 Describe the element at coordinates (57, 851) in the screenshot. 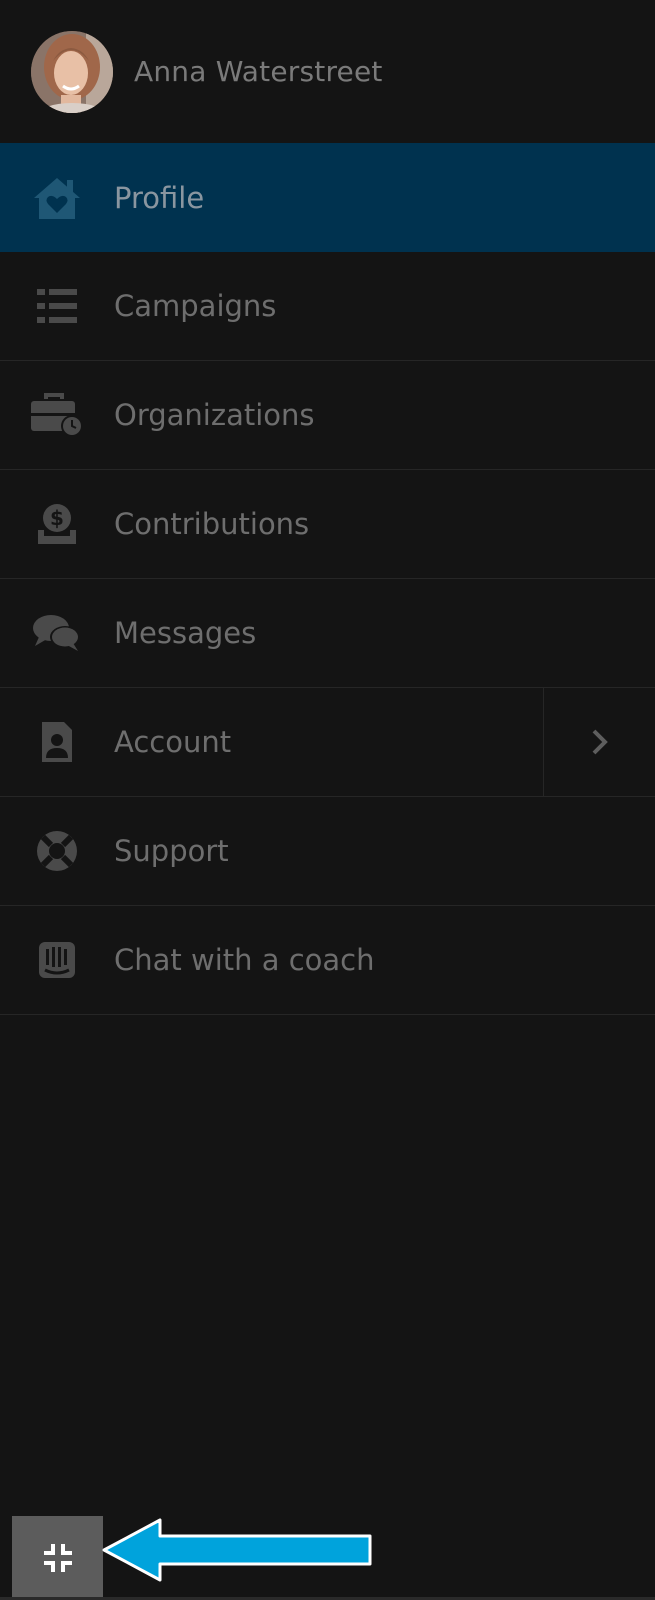

I see `lifebuoy-icon` at that location.